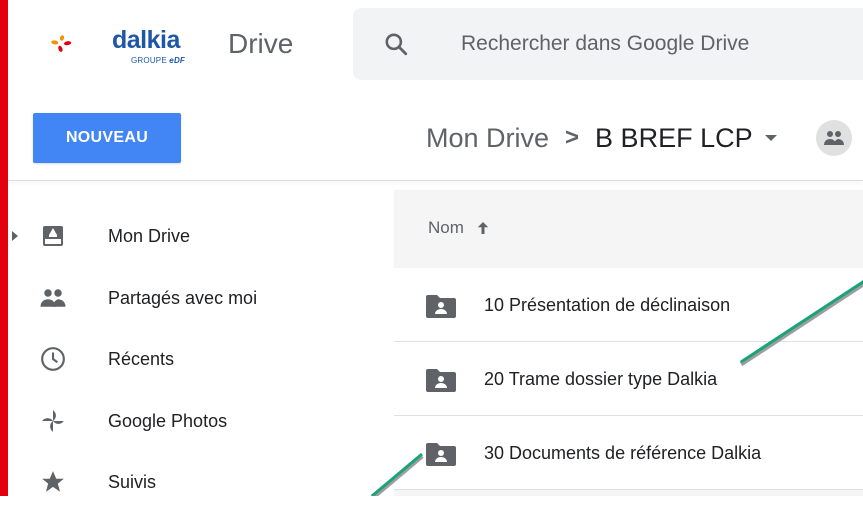 This screenshot has height=510, width=863. Describe the element at coordinates (396, 44) in the screenshot. I see `search-icon` at that location.